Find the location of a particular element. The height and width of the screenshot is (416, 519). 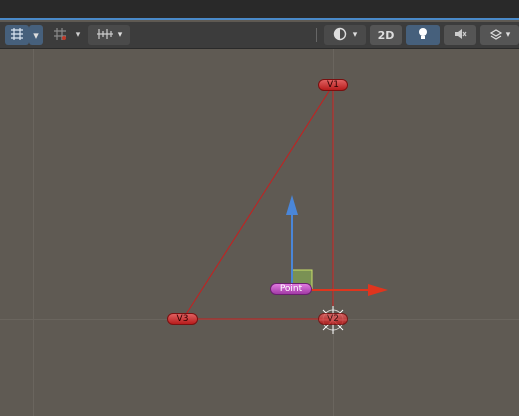

vertex-v2: V2 is located at coordinates (333, 319).